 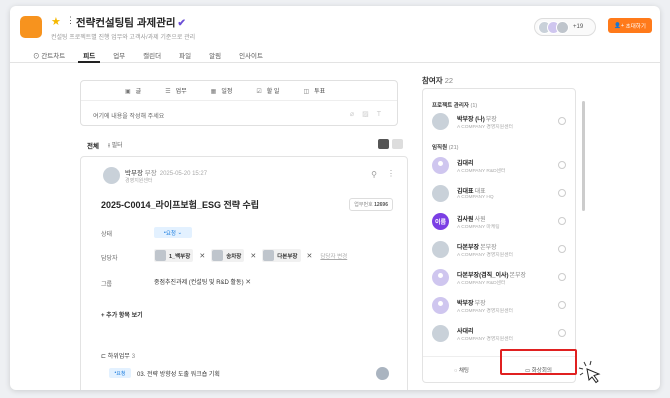 What do you see at coordinates (178, 374) in the screenshot?
I see `subtask-title: 03. 전략 방향성 도출 워크숍 기획` at bounding box center [178, 374].